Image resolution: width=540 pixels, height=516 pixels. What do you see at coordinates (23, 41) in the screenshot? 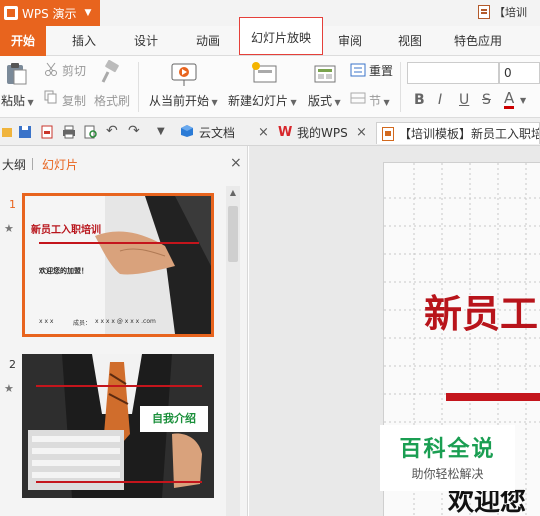
I see `tab-home: 开始` at bounding box center [23, 41].